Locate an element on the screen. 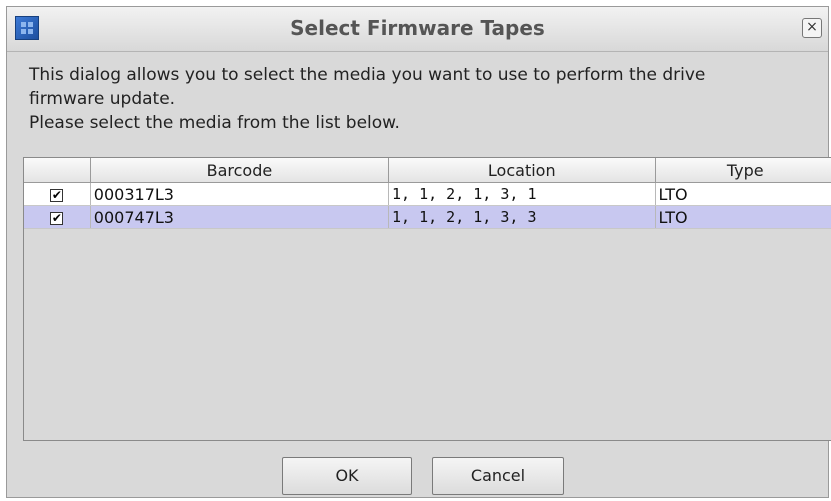 This screenshot has height=501, width=831. location-cell: 1, 1, 2, 1, 3, 3 is located at coordinates (522, 217).